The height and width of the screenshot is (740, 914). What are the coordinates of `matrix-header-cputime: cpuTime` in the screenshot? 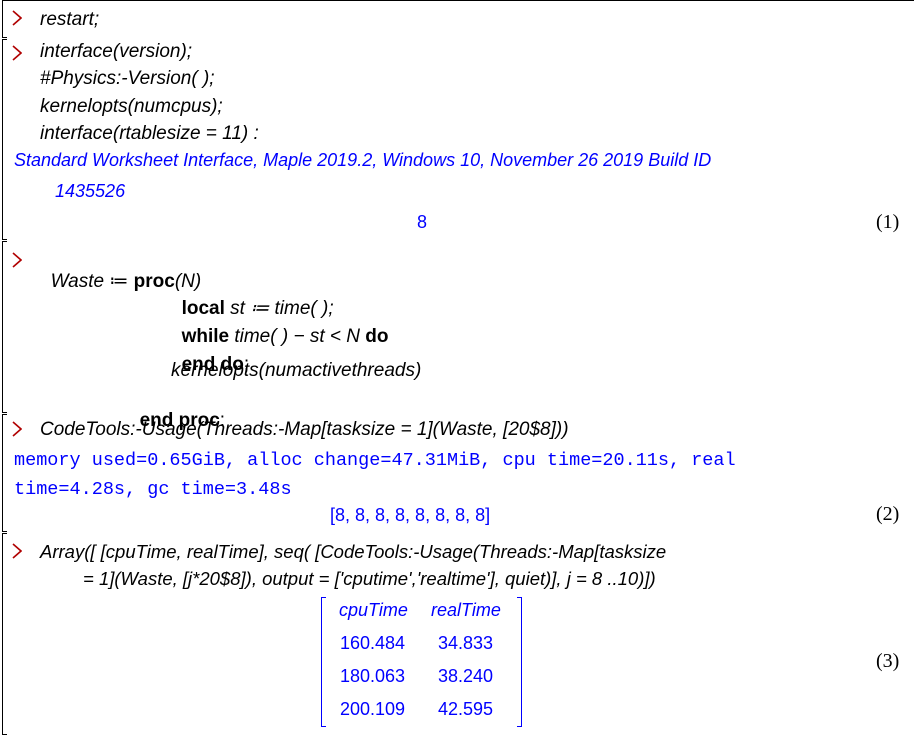 It's located at (373, 610).